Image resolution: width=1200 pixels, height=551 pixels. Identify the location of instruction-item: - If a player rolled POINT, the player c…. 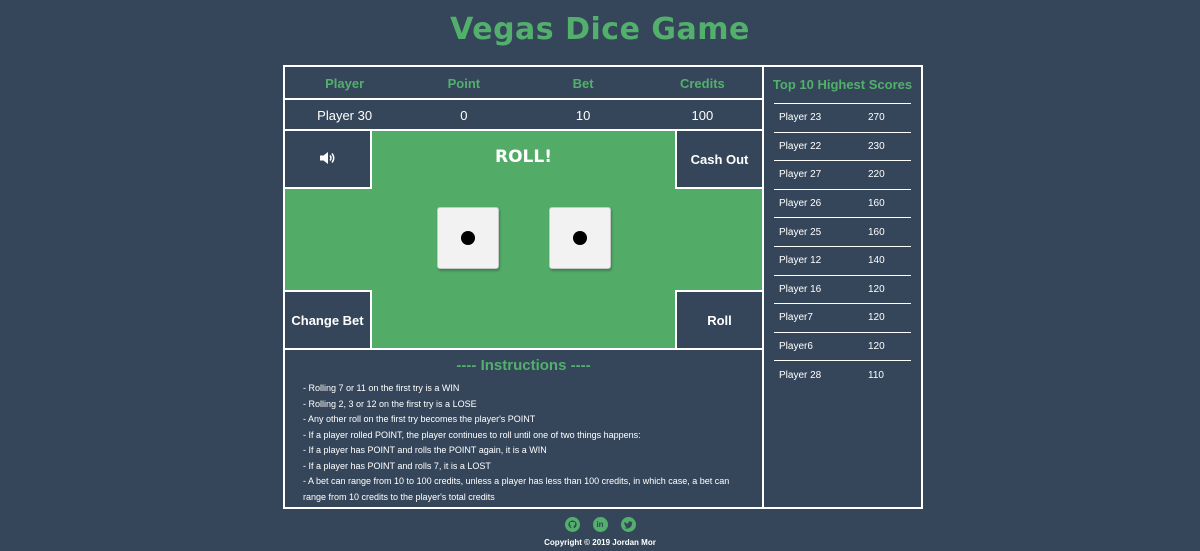
(472, 434).